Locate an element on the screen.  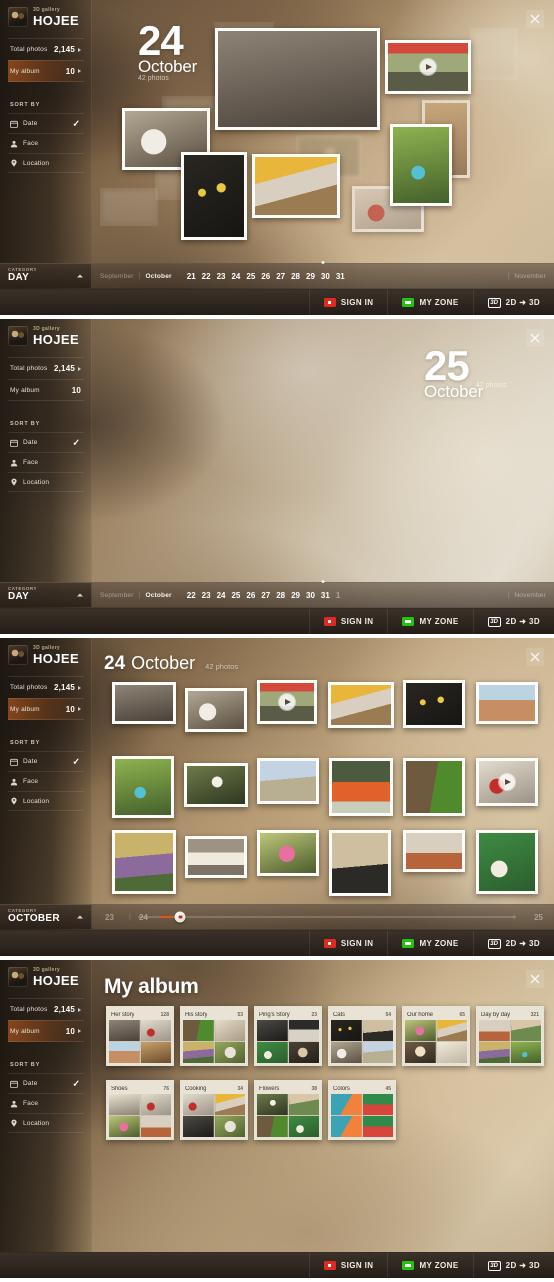
album-card: Day by day 321 is located at coordinates (510, 1036).